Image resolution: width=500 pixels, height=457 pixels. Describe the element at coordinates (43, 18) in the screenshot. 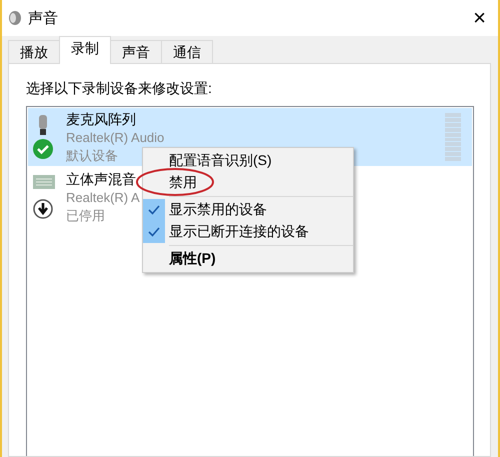

I see `window-title: 声音` at that location.